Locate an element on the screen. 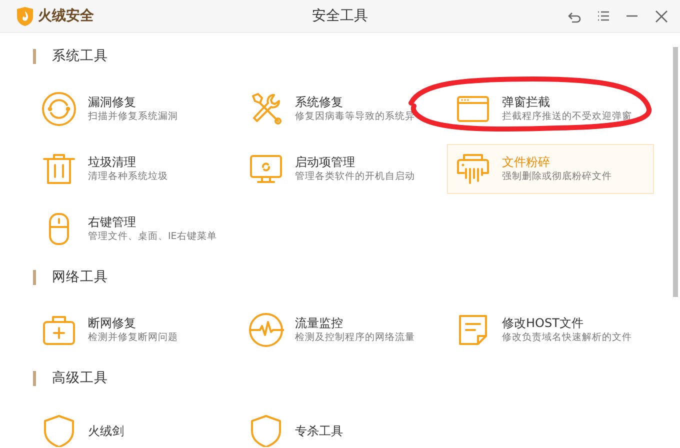  tool-name: 垃圾清理 is located at coordinates (112, 162).